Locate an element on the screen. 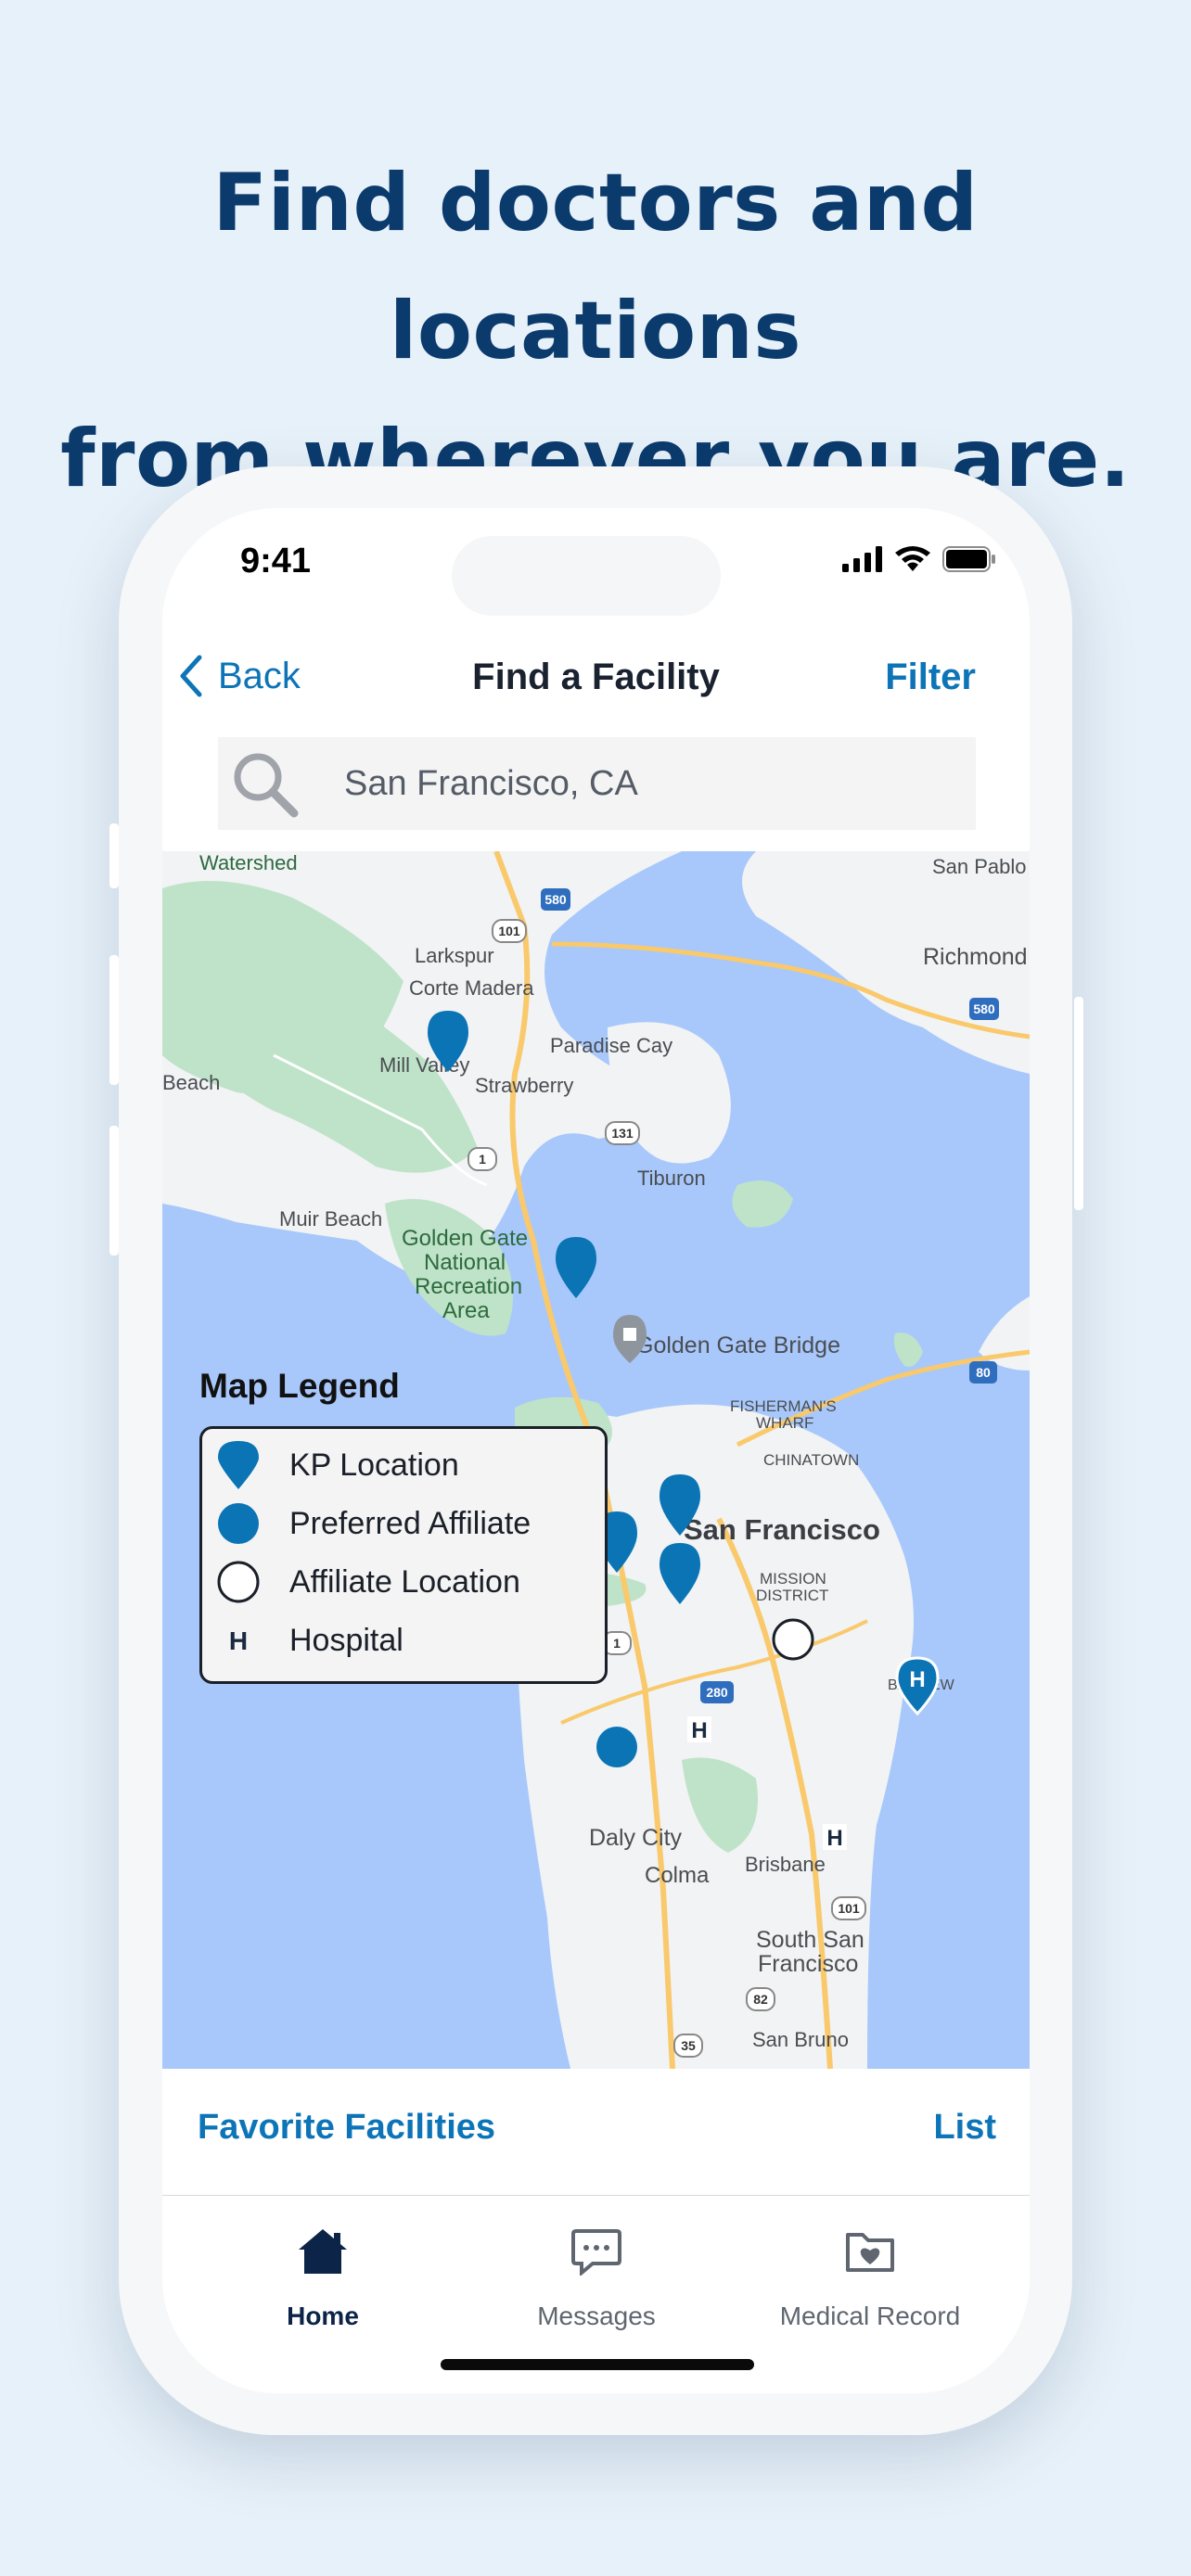 Image resolution: width=1191 pixels, height=2576 pixels. list-view-button: List is located at coordinates (964, 2128).